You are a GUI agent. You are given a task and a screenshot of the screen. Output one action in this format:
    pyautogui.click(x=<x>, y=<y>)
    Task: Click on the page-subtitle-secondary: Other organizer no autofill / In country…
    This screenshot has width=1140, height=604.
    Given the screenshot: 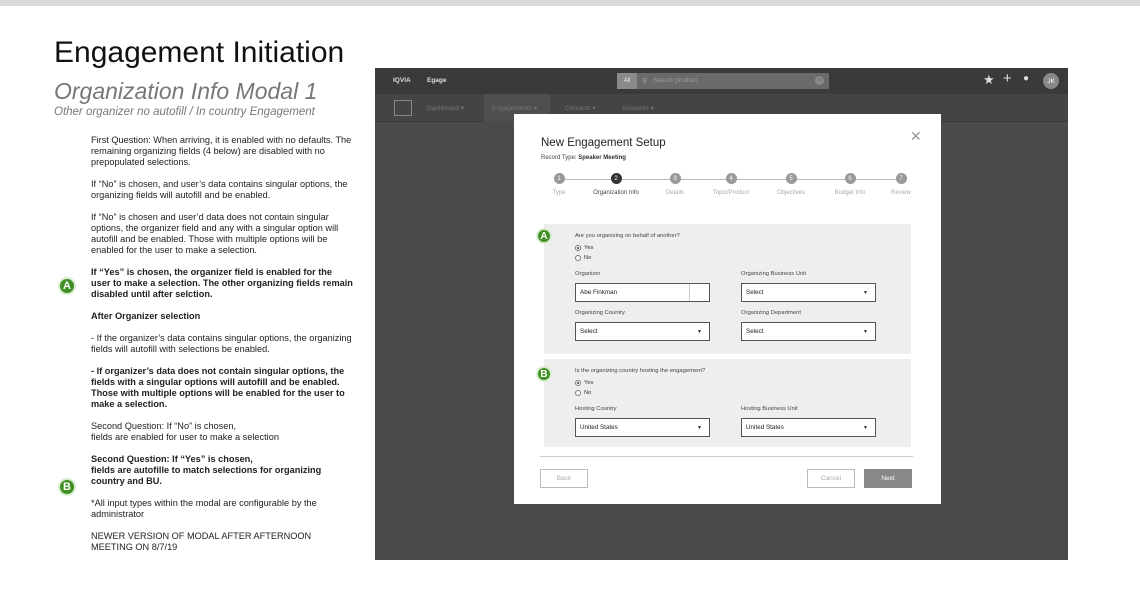 What is the action you would take?
    pyautogui.click(x=184, y=112)
    